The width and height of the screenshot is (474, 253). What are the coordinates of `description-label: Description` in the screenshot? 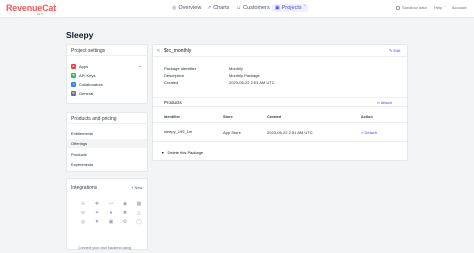 It's located at (174, 75).